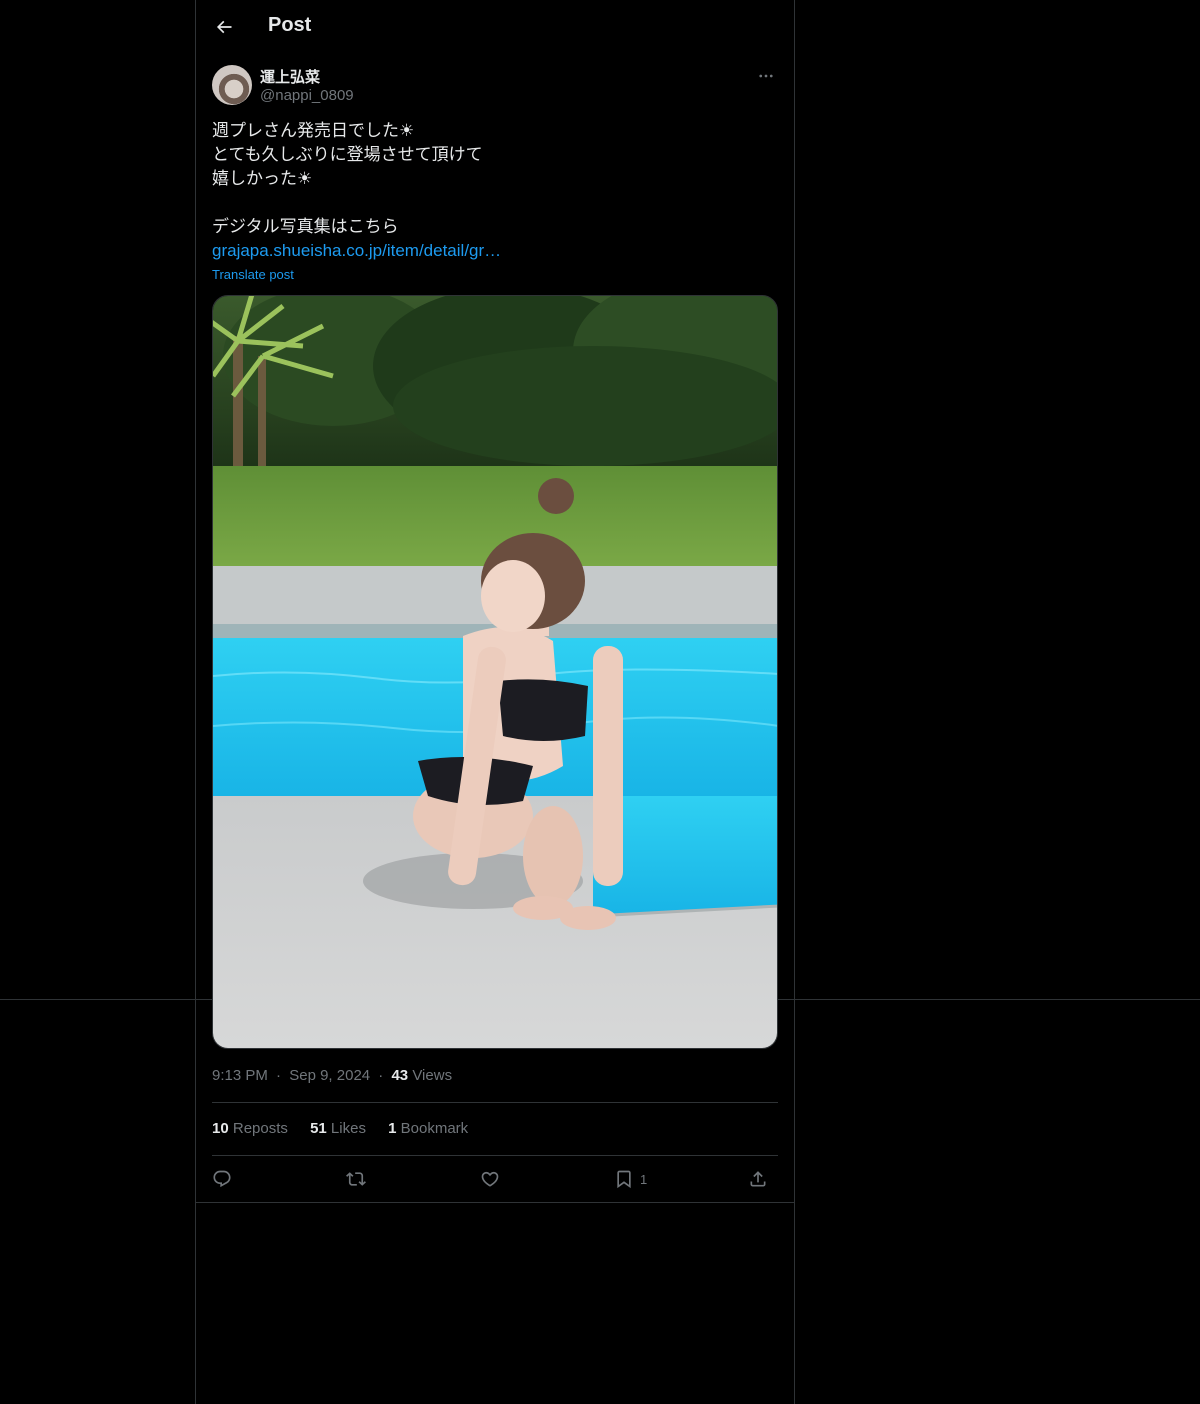 This screenshot has height=1404, width=1200. I want to click on more-horizontal-icon, so click(766, 76).